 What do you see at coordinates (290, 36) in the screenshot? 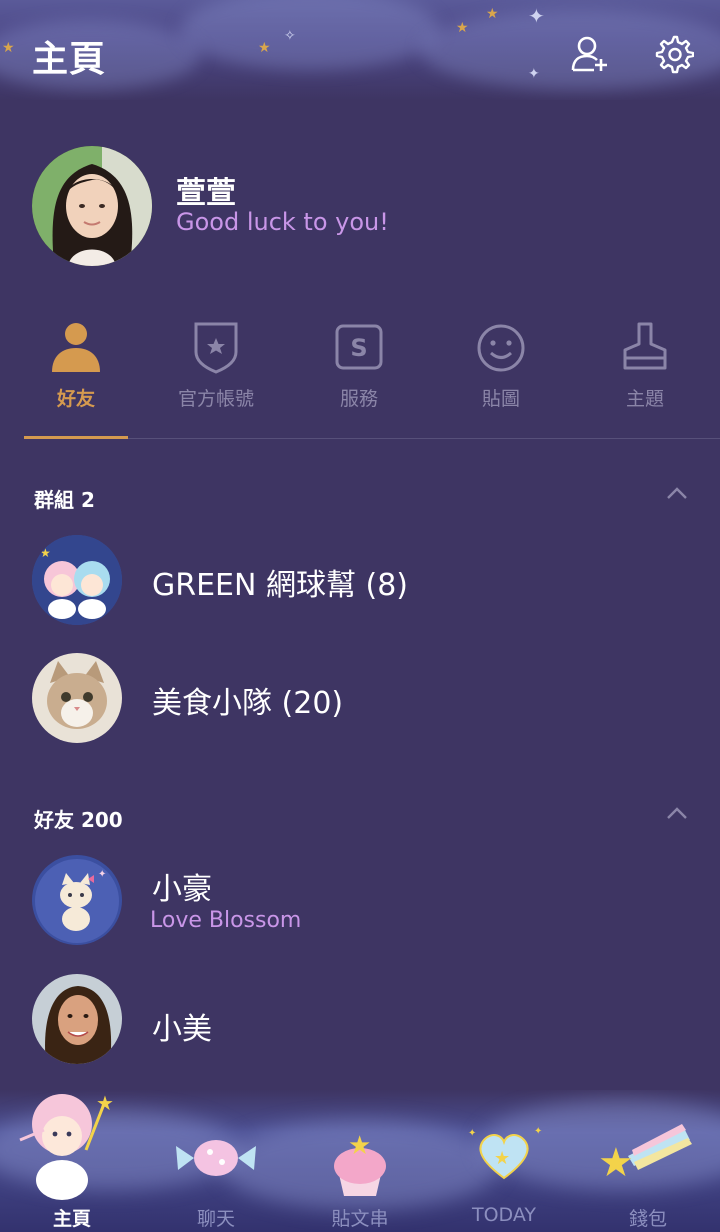
I see `sparkle-decoration: ✧` at bounding box center [290, 36].